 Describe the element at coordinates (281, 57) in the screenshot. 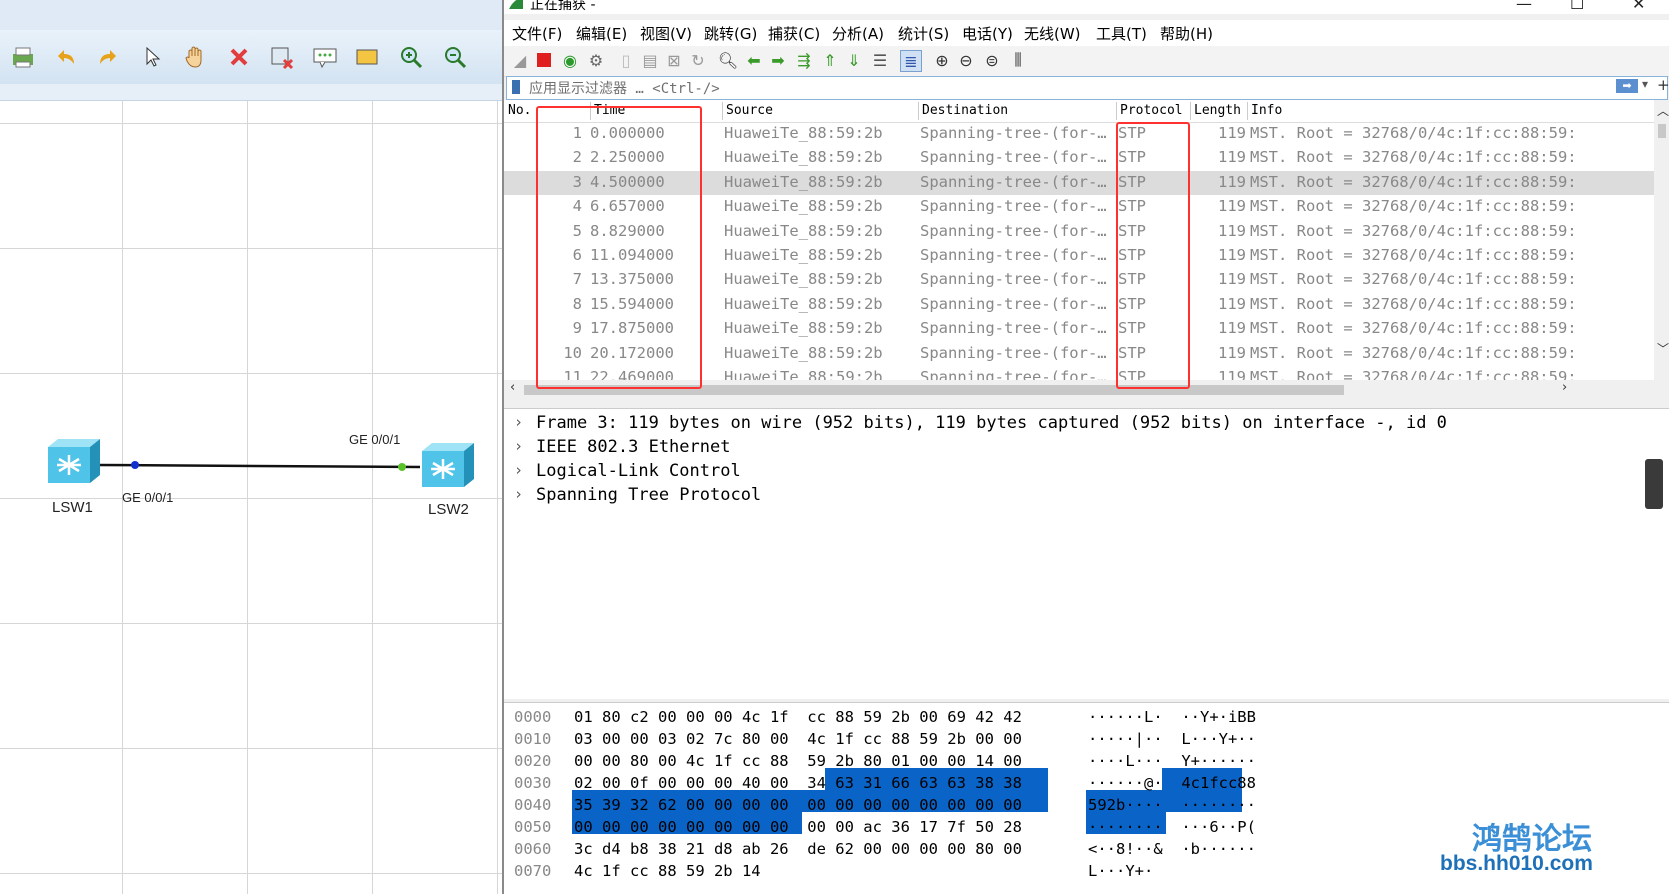

I see `delete-link-icon` at that location.